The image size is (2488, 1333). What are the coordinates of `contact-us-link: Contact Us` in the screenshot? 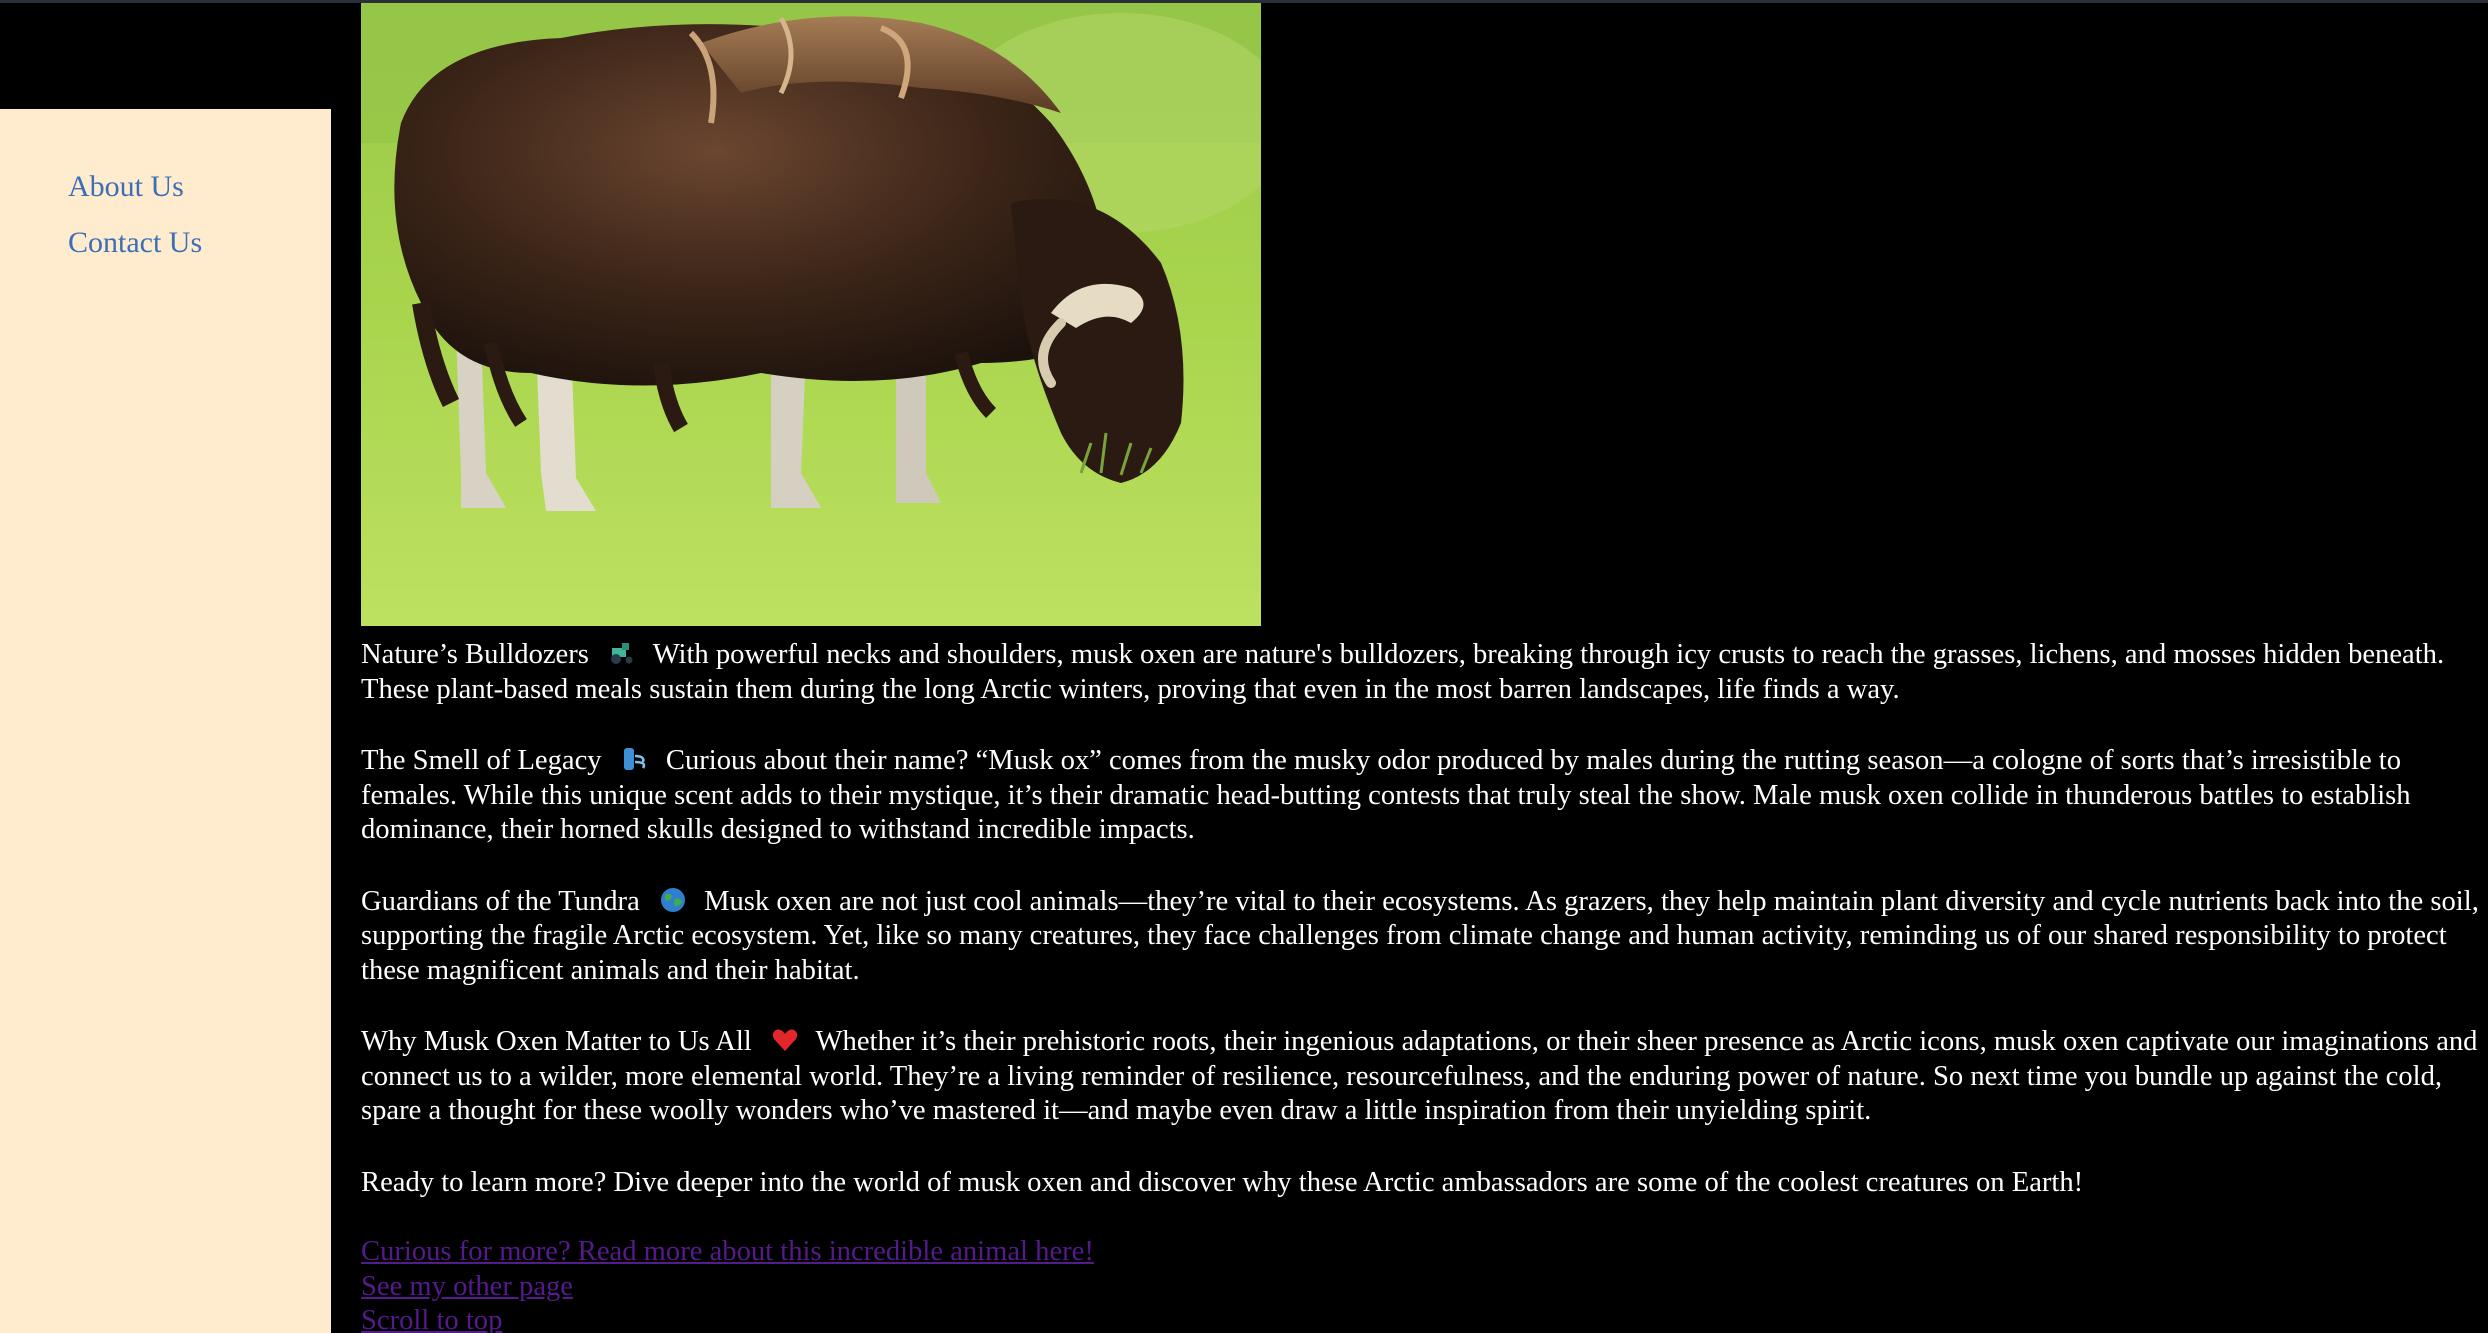 It's located at (135, 242).